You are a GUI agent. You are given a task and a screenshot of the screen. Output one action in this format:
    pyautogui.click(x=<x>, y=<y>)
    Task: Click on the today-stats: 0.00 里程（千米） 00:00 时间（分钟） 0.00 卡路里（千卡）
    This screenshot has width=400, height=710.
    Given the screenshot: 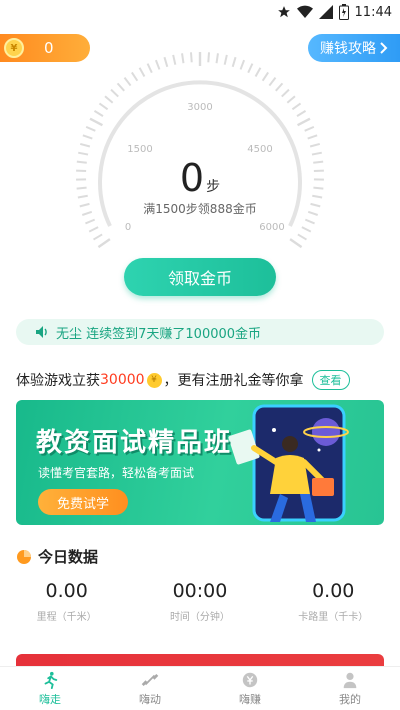 What is the action you would take?
    pyautogui.click(x=200, y=605)
    